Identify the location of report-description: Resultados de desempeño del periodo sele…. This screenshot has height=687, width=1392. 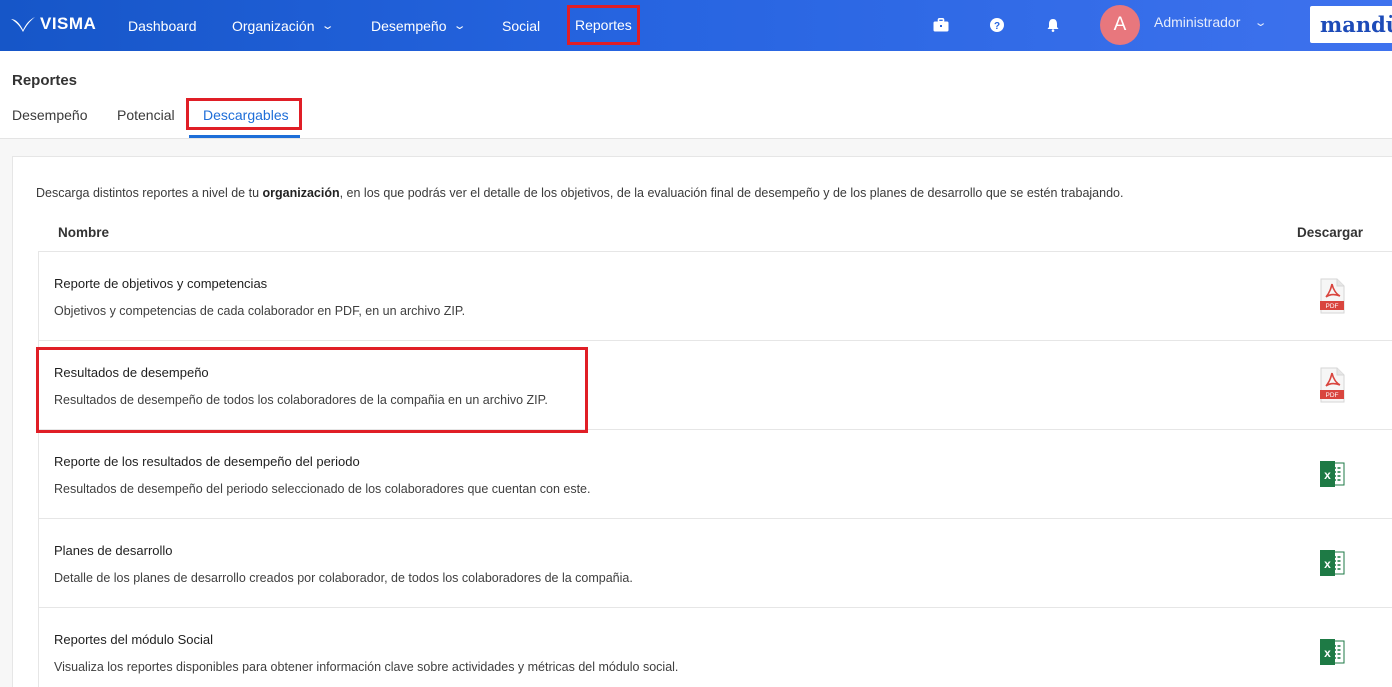
(322, 489).